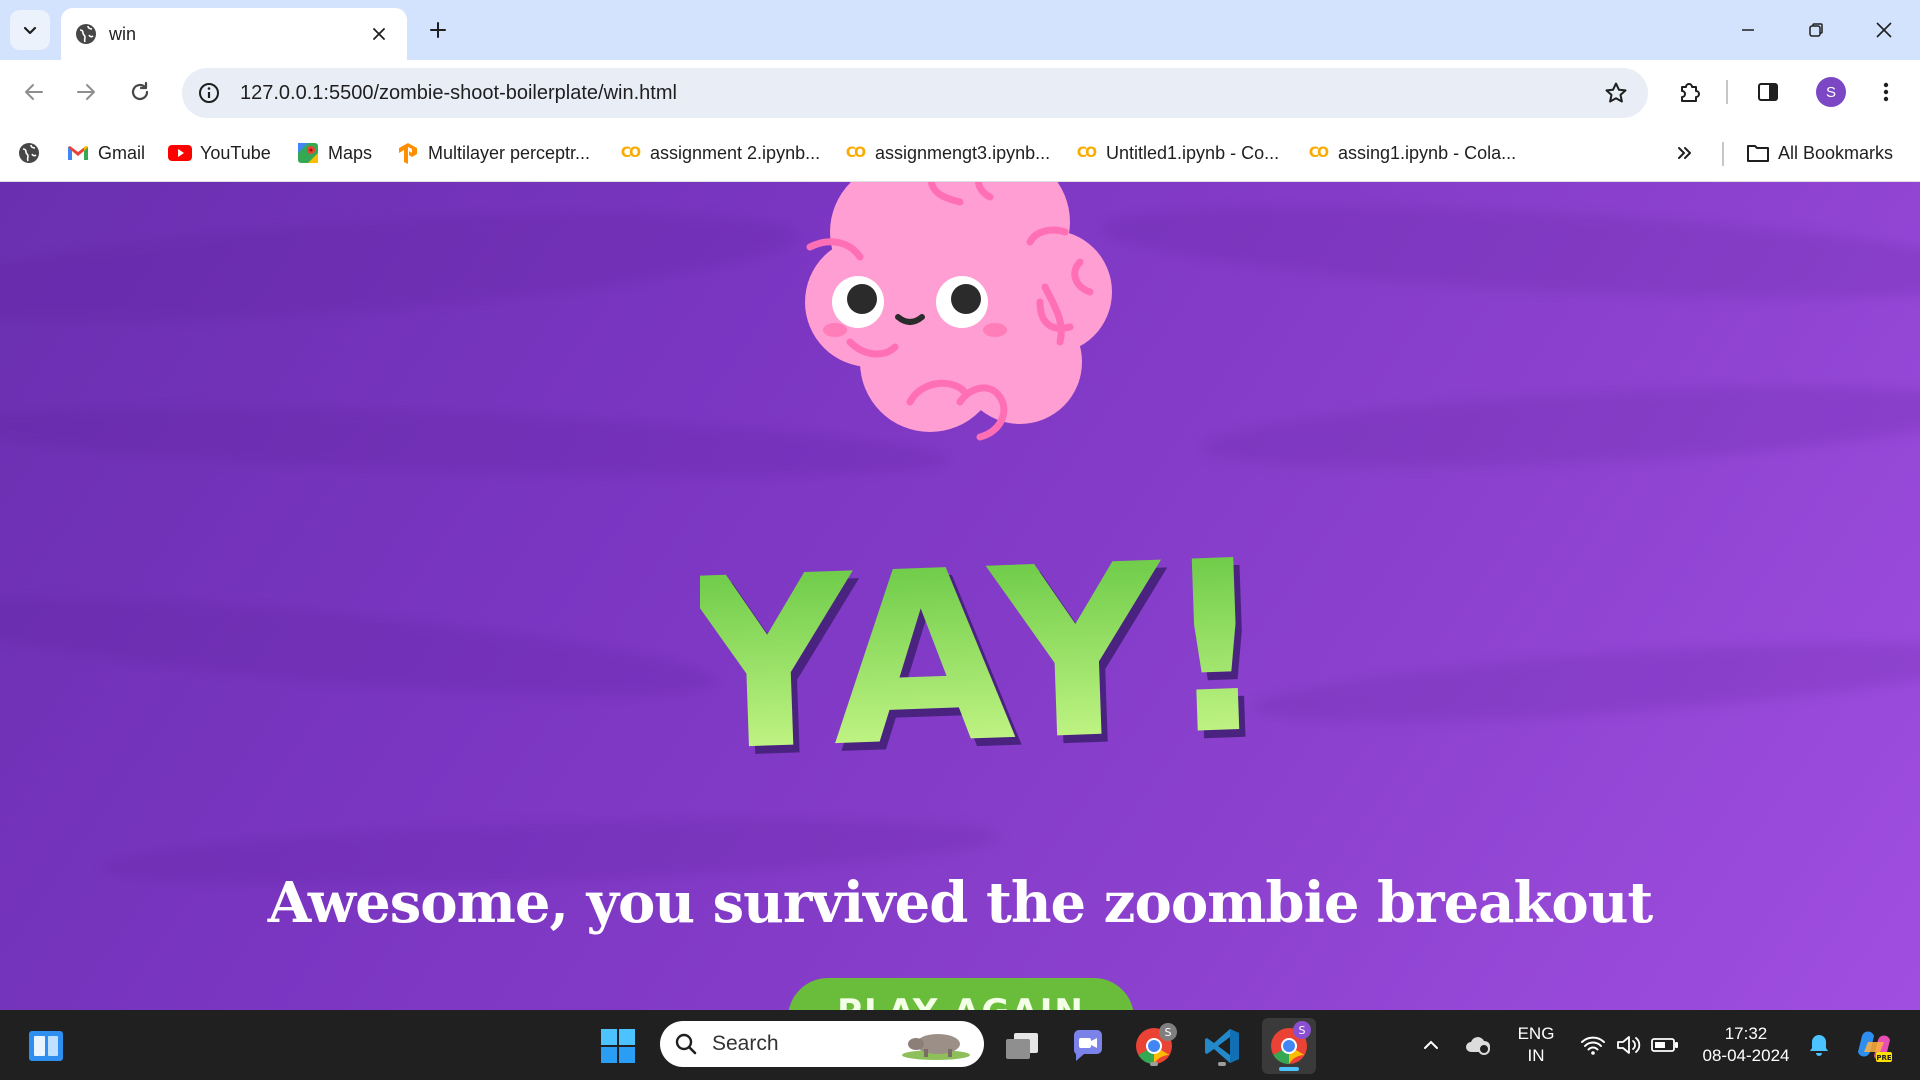 The width and height of the screenshot is (1920, 1080). I want to click on more-vertical-icon, so click(1886, 92).